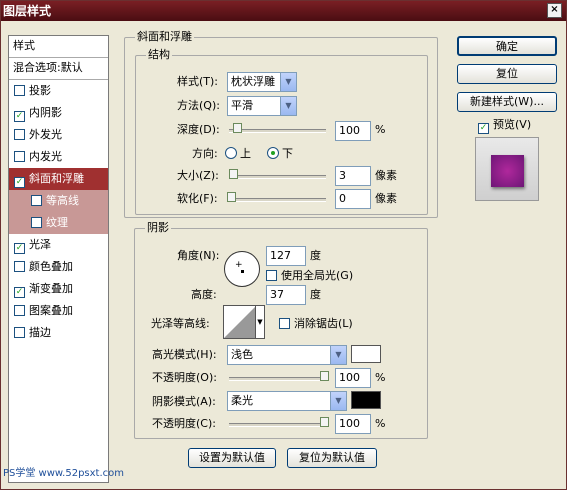 Image resolution: width=567 pixels, height=490 pixels. Describe the element at coordinates (287, 355) in the screenshot. I see `highlight-mode-select: 浅色 ▼` at that location.